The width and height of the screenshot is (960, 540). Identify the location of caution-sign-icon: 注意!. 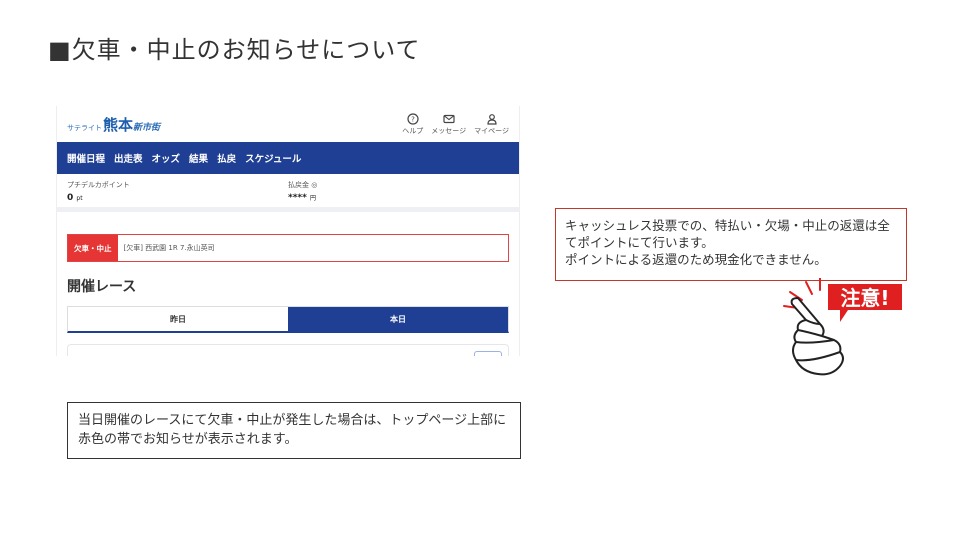
(865, 303).